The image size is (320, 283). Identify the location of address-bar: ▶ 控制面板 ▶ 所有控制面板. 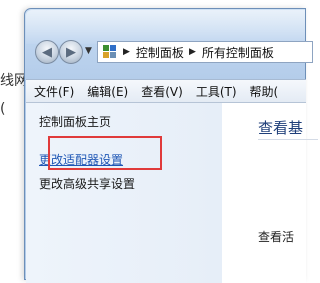
(205, 52).